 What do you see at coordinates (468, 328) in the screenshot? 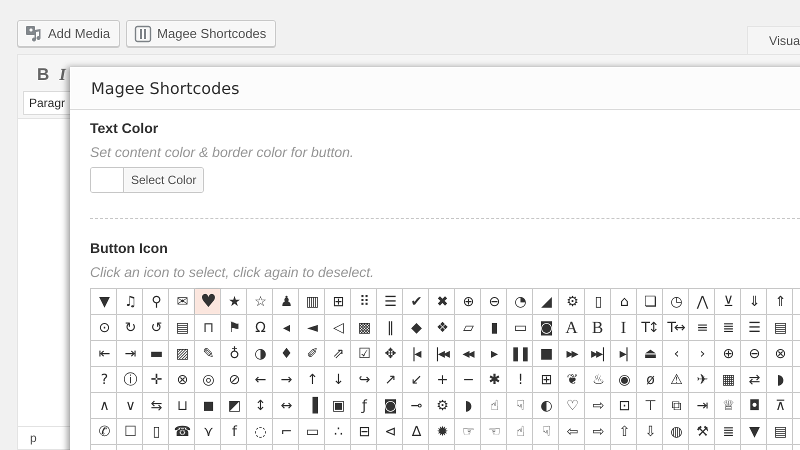
I see `icon-option: ▱` at bounding box center [468, 328].